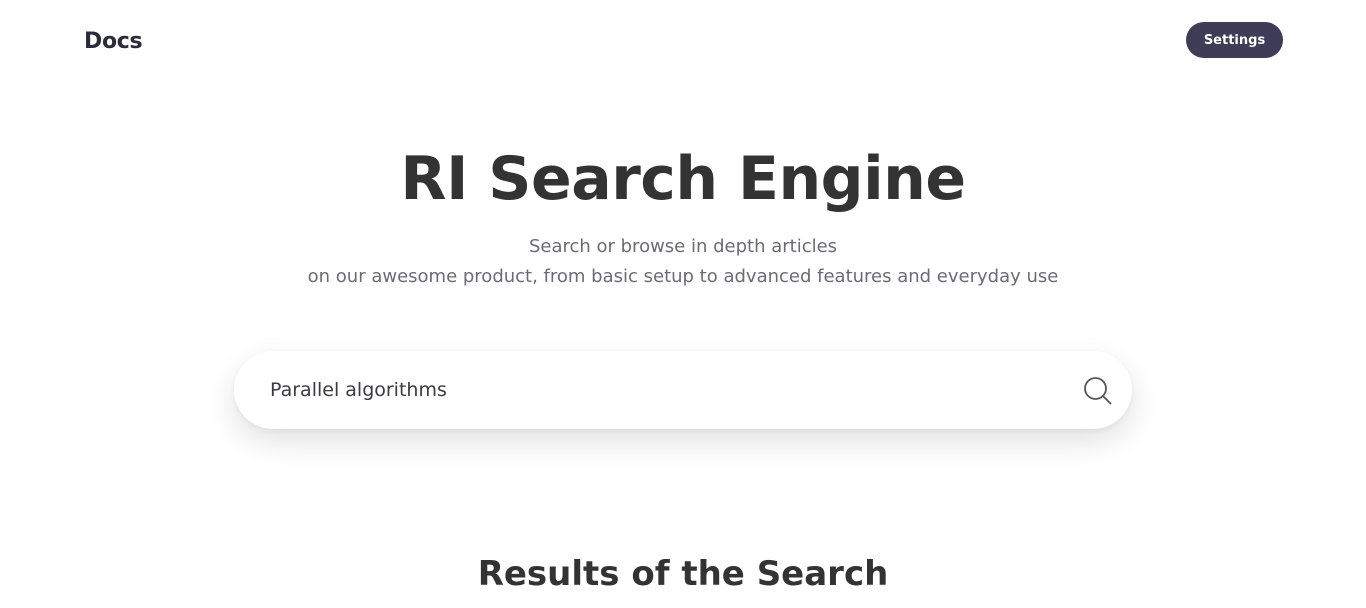  I want to click on page-title: RI Search Engine, so click(683, 179).